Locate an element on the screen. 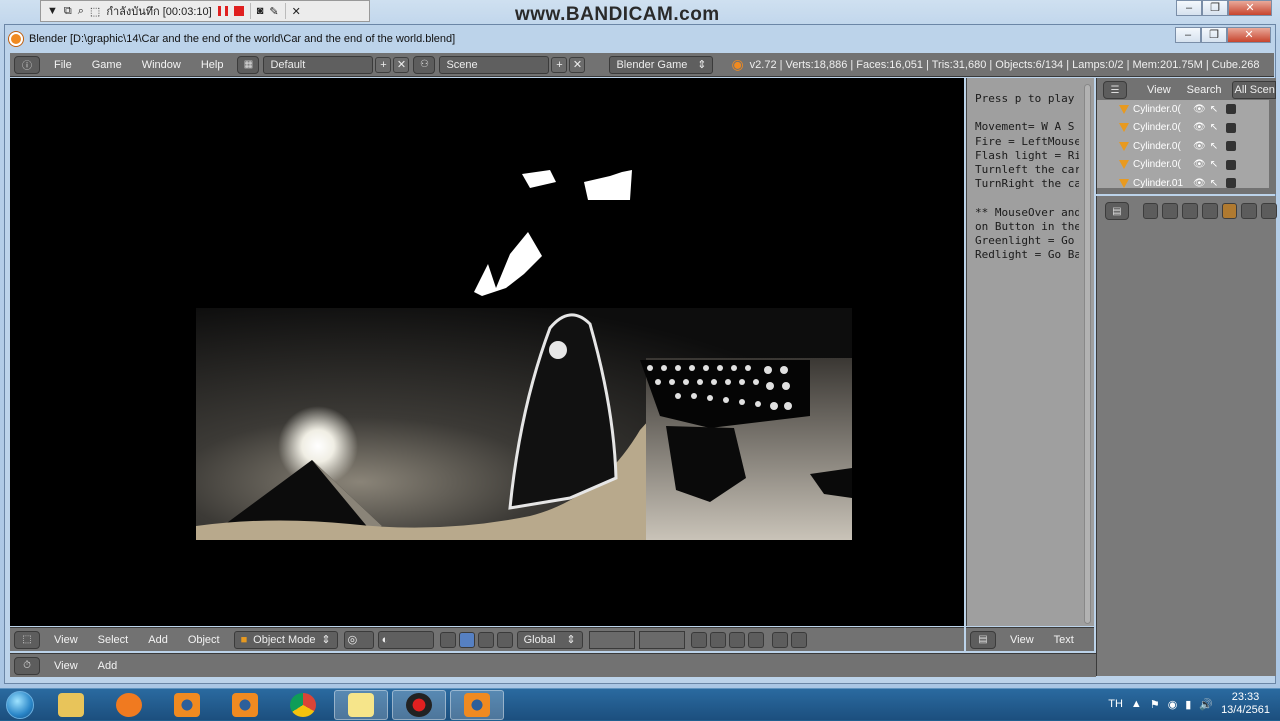 The height and width of the screenshot is (721, 1280). taskbar-explorer is located at coordinates (71, 705).